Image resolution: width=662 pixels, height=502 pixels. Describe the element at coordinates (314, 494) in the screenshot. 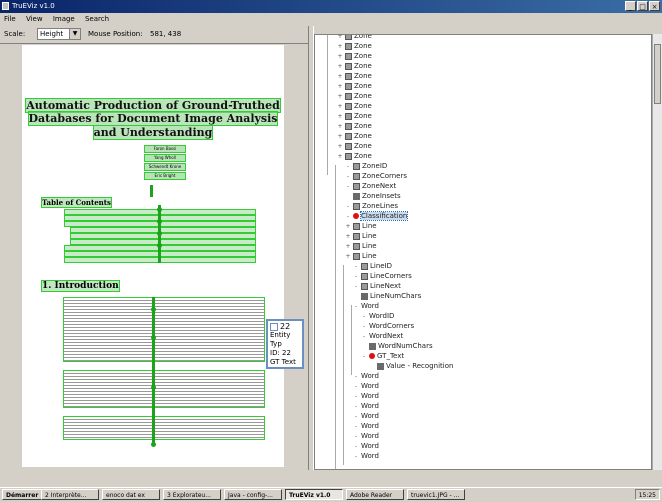

I see `taskbar-item: TruEViz v1.0` at that location.